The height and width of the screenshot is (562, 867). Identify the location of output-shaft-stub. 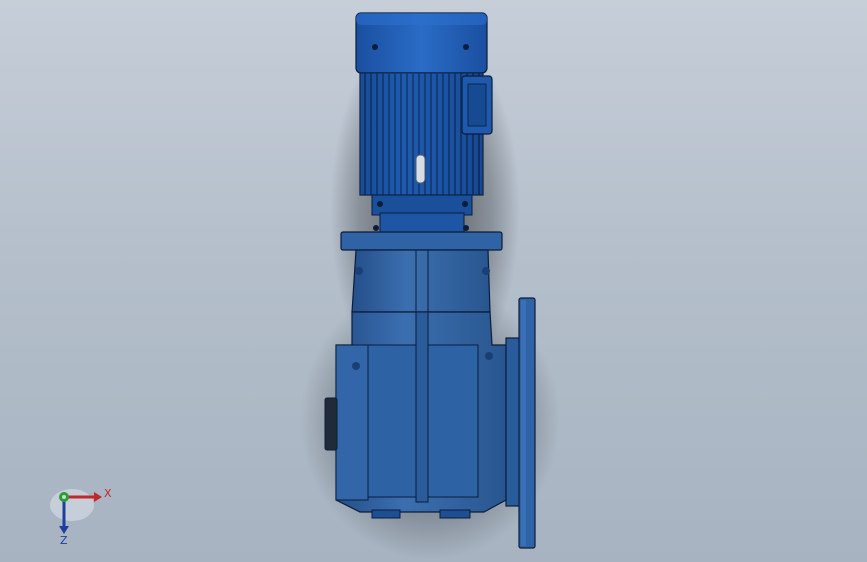
(331, 424).